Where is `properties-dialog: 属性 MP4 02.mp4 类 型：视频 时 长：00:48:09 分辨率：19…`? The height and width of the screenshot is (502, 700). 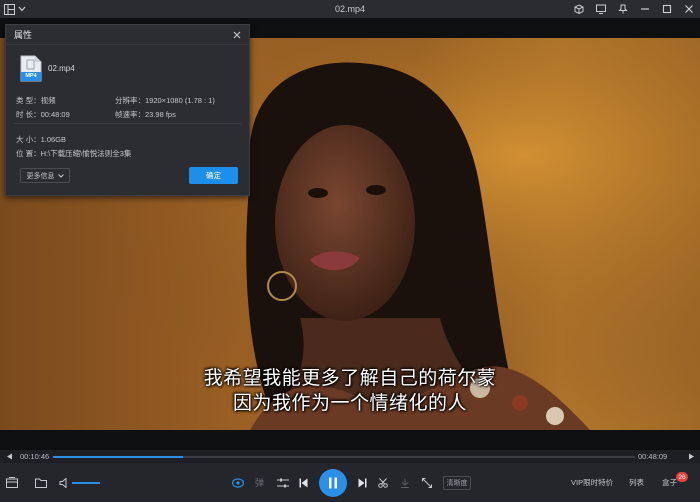
properties-dialog: 属性 MP4 02.mp4 类 型：视频 时 长：00:48:09 分辨率：19… is located at coordinates (127, 110).